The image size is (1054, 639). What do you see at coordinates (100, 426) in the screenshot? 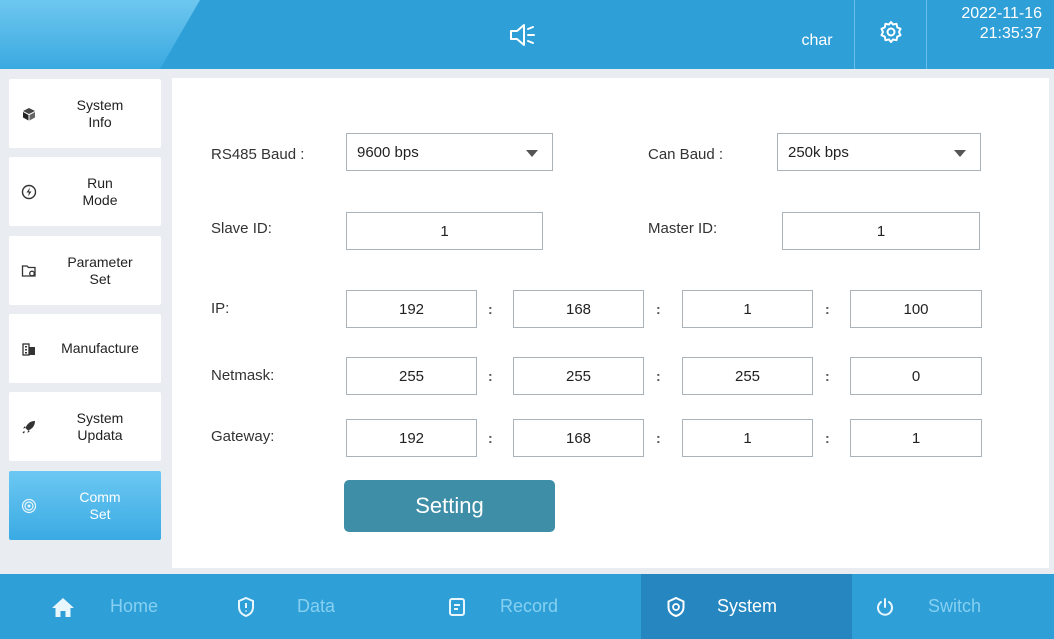
I see `sidebar-item-label: System Updata` at bounding box center [100, 426].